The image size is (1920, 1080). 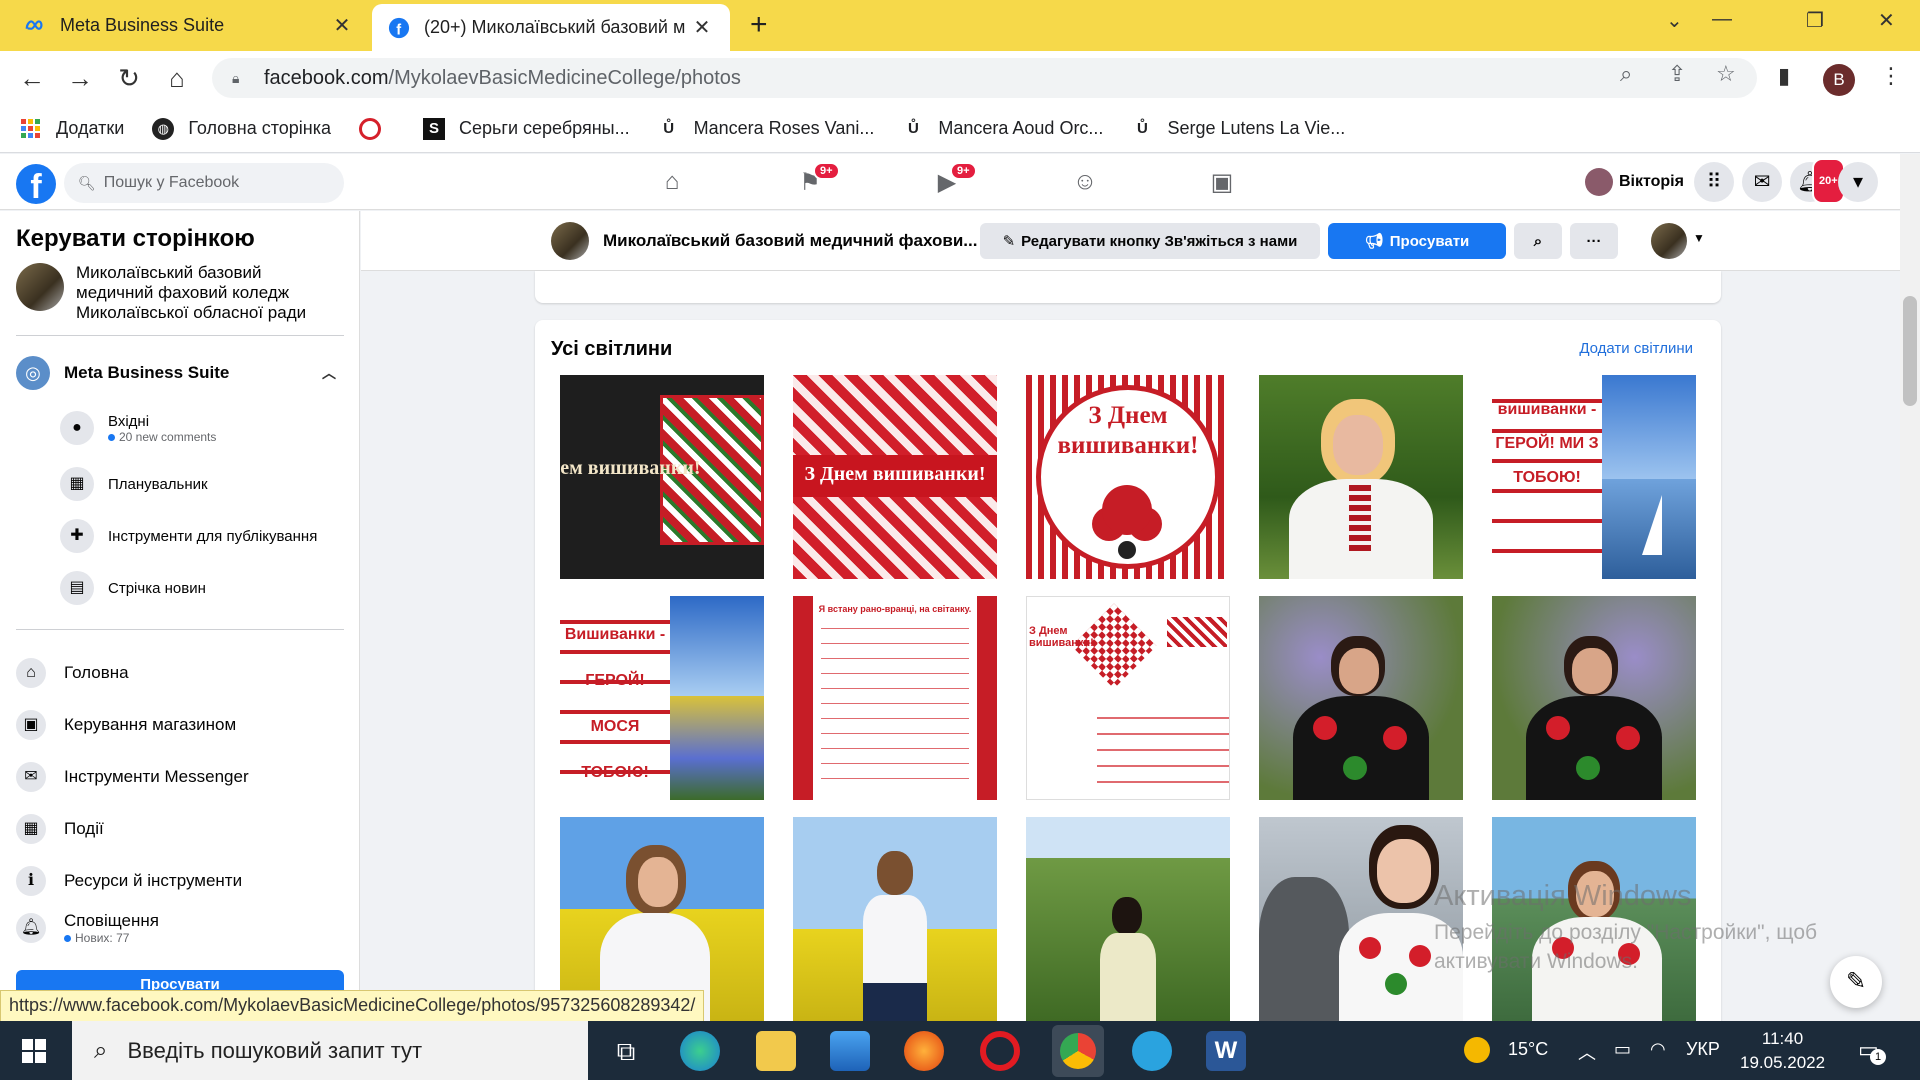 What do you see at coordinates (1626, 74) in the screenshot?
I see `zoom-icon: ⌕` at bounding box center [1626, 74].